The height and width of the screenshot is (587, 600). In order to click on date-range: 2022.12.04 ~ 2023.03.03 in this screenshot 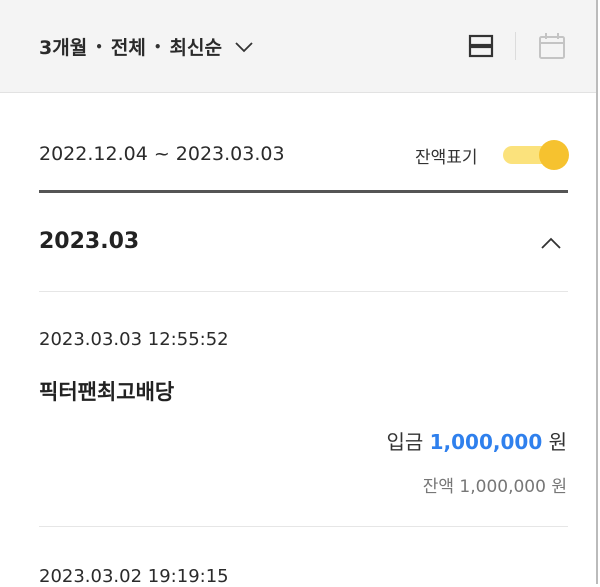, I will do `click(162, 154)`.